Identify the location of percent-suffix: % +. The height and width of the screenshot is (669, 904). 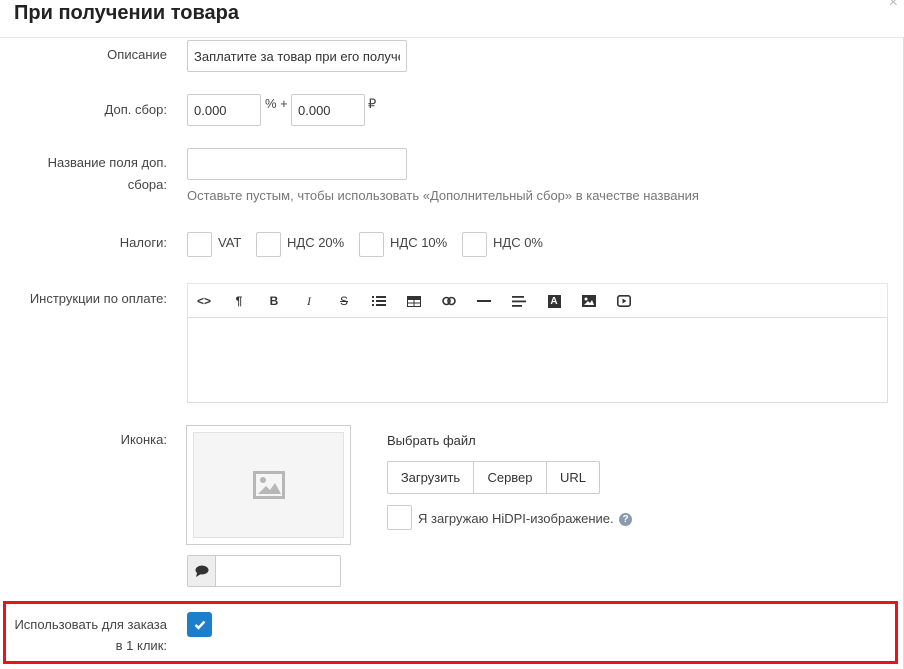
(276, 103).